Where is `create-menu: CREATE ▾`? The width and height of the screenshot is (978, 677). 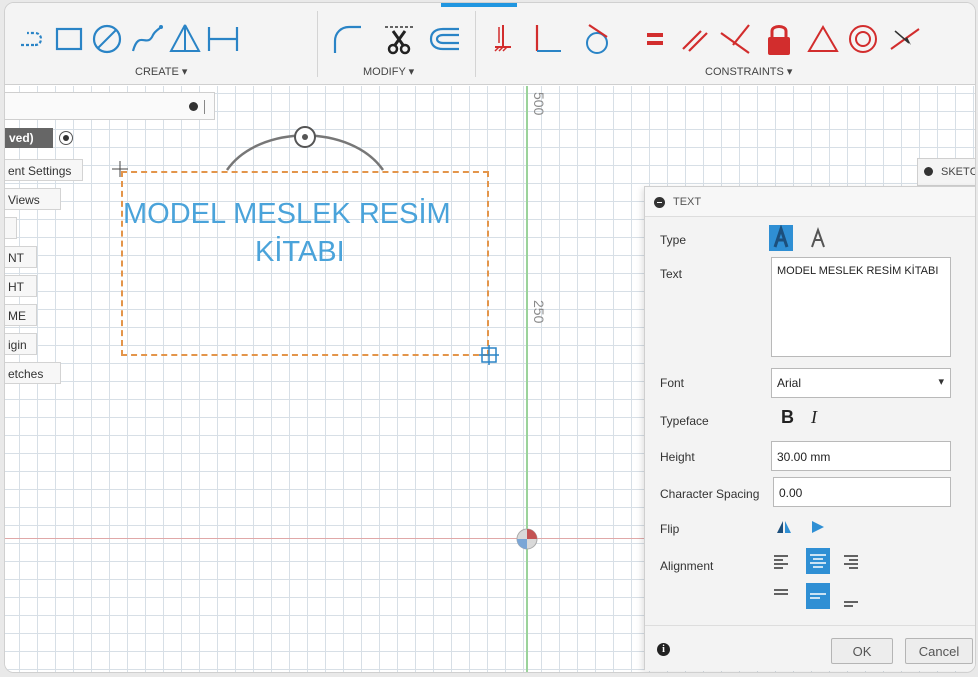 create-menu: CREATE ▾ is located at coordinates (161, 71).